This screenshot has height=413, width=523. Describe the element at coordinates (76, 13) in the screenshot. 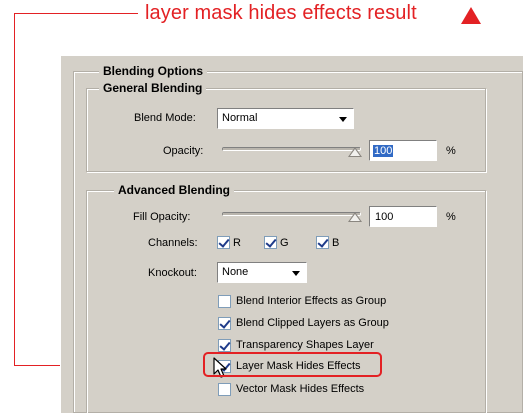

I see `callout-line-top` at that location.